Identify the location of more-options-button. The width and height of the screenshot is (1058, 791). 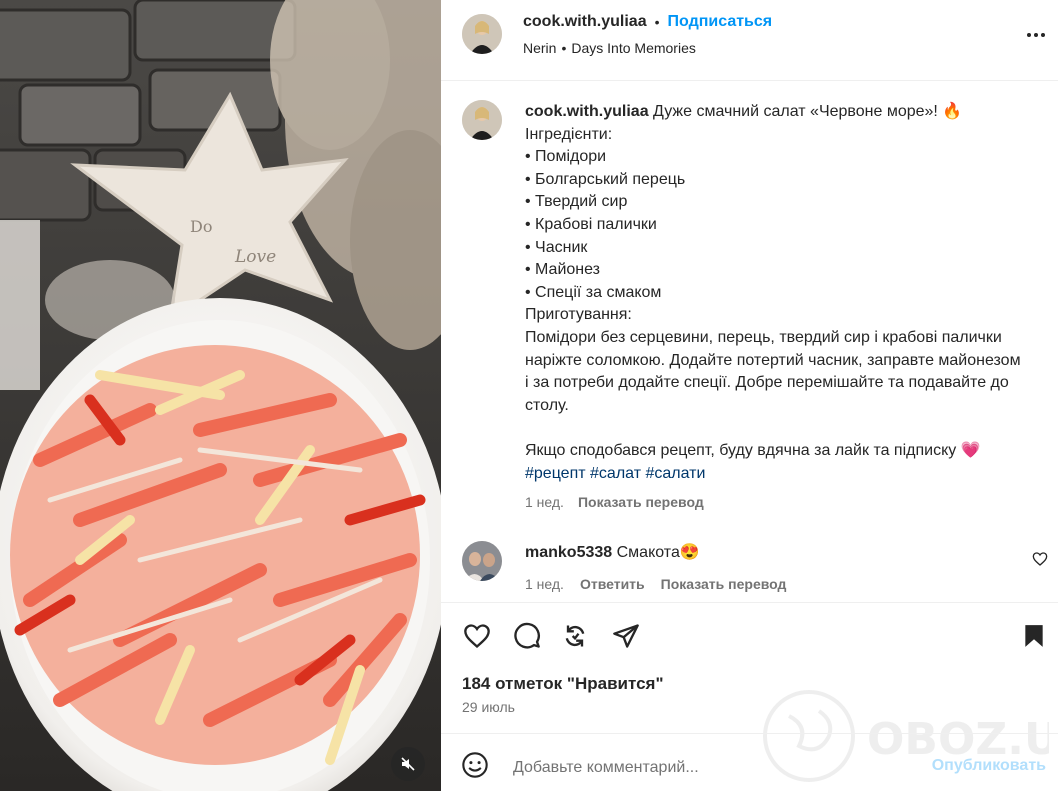
(1036, 35).